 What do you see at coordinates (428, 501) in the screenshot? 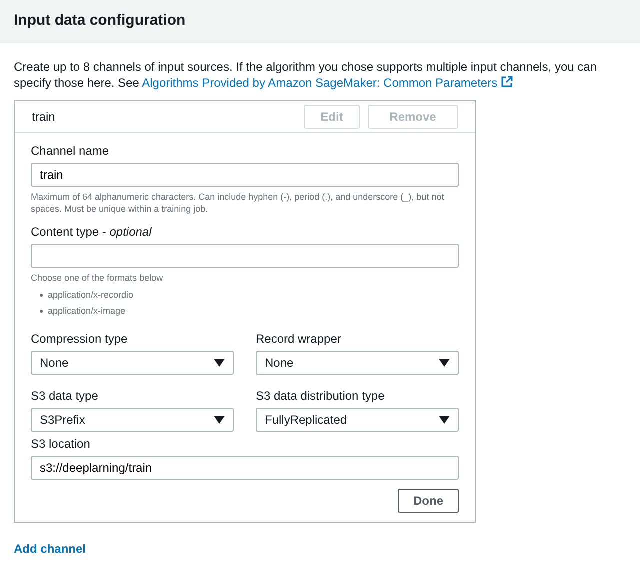
I see `done-button: Done` at bounding box center [428, 501].